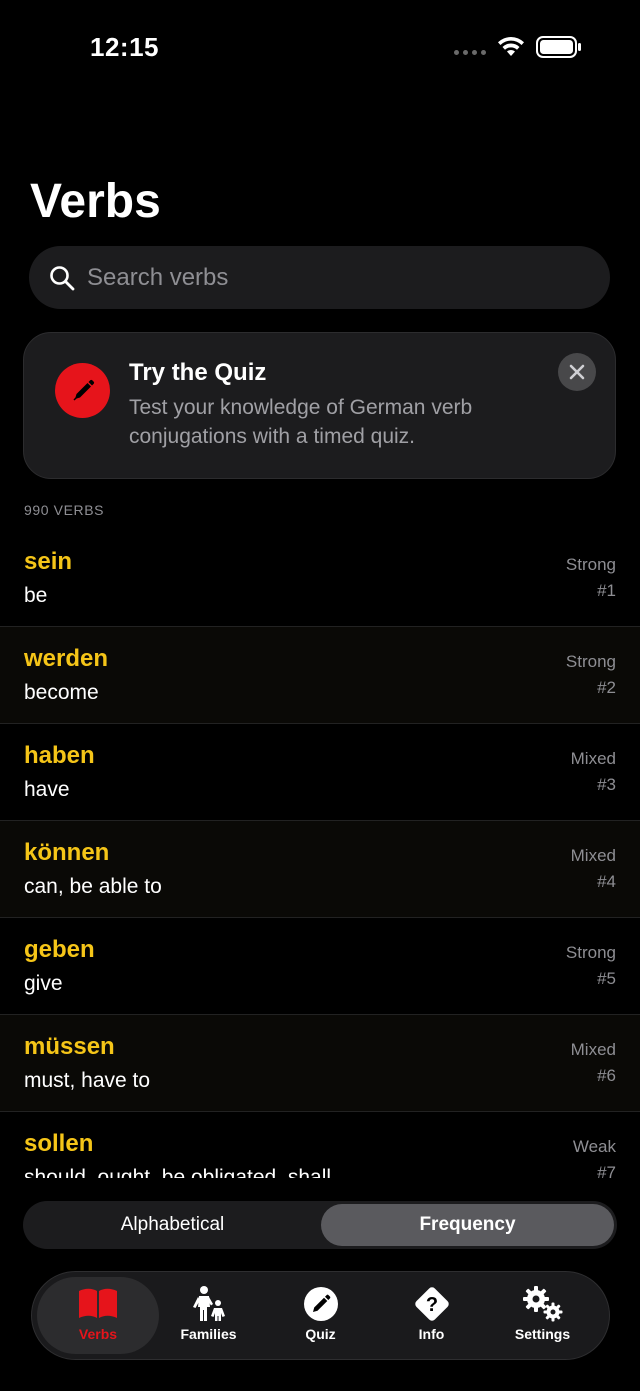 The image size is (640, 1391). What do you see at coordinates (320, 675) in the screenshot?
I see `verb-row: werden become Strong #2` at bounding box center [320, 675].